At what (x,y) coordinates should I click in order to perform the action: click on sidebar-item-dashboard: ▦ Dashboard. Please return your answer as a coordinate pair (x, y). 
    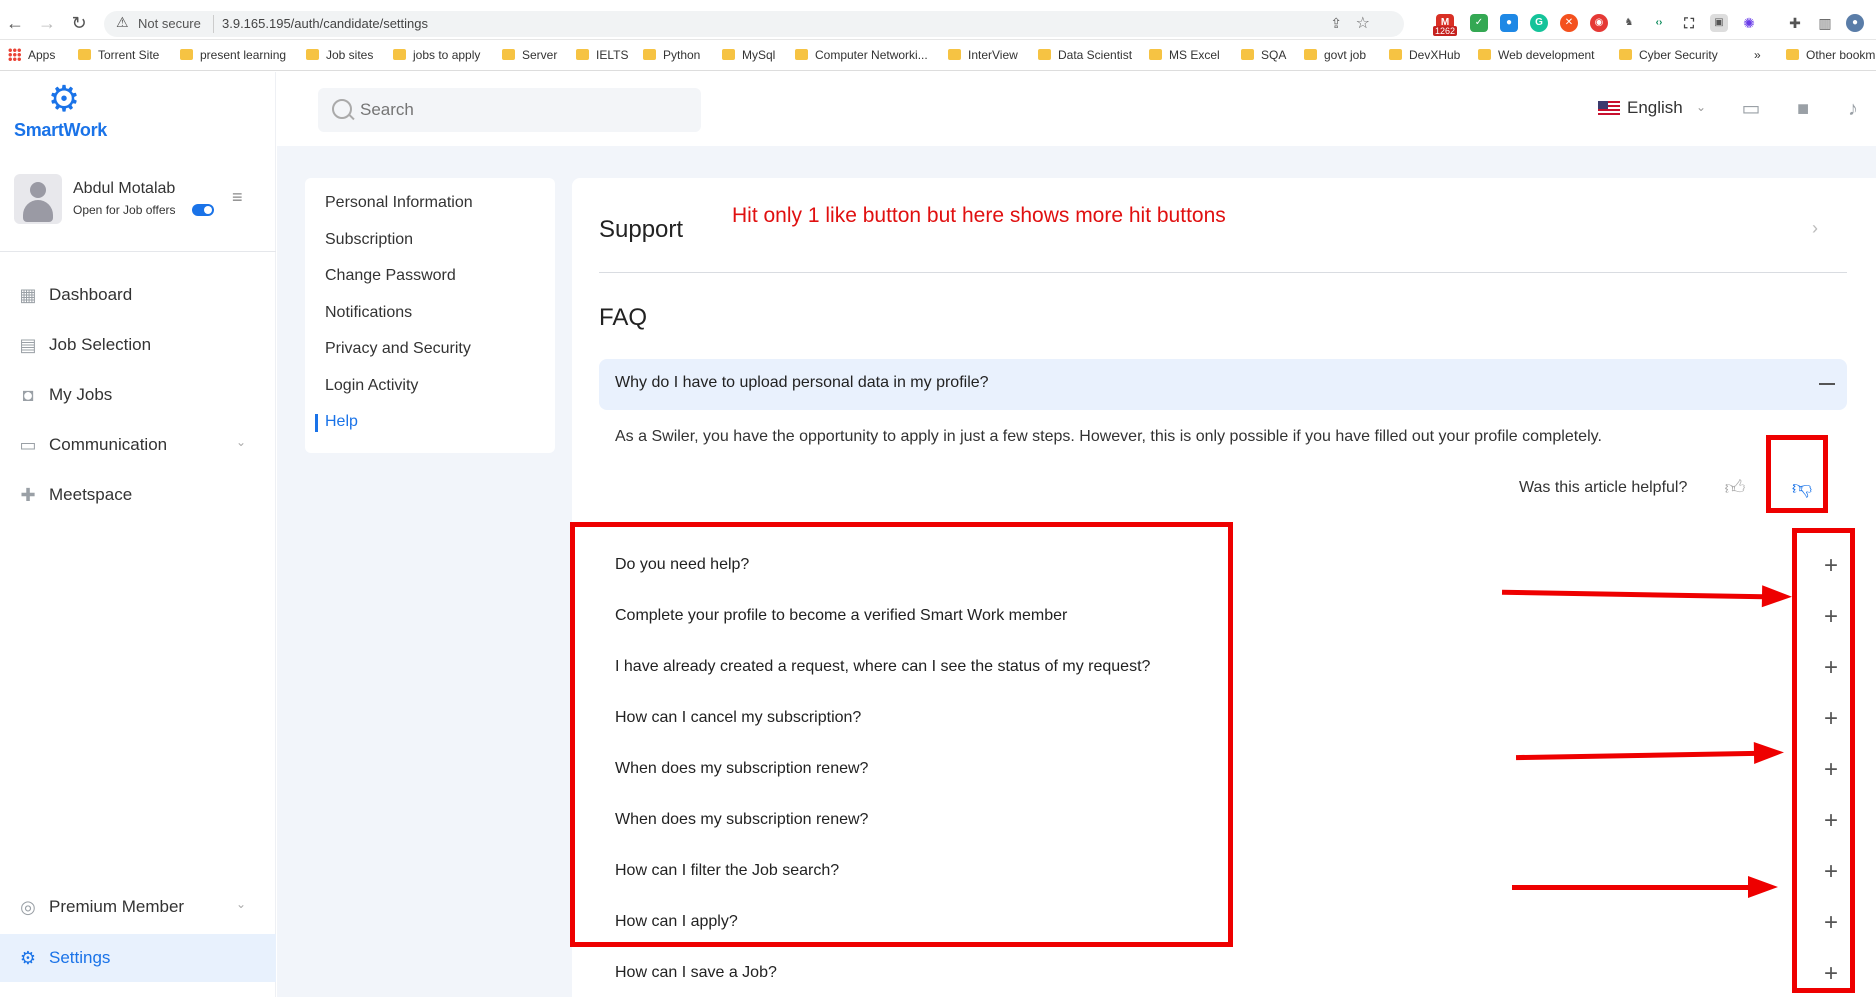
    Looking at the image, I should click on (138, 295).